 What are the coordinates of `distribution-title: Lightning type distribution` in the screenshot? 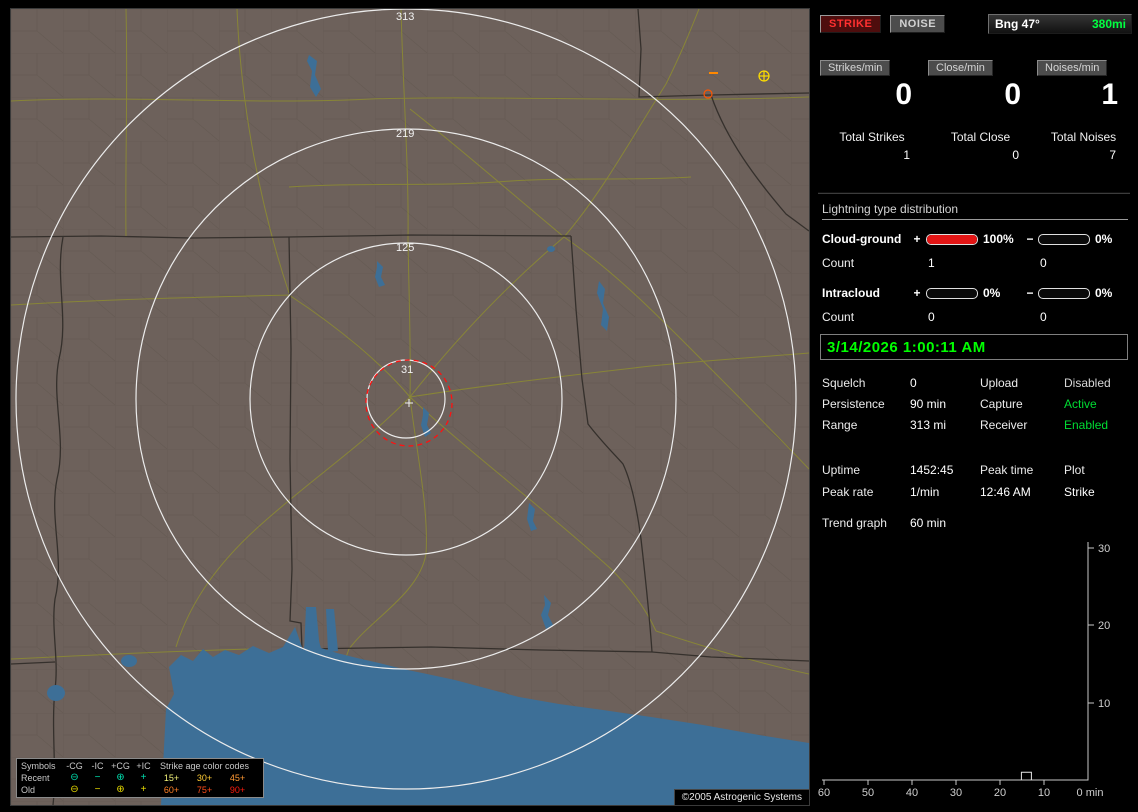 It's located at (975, 211).